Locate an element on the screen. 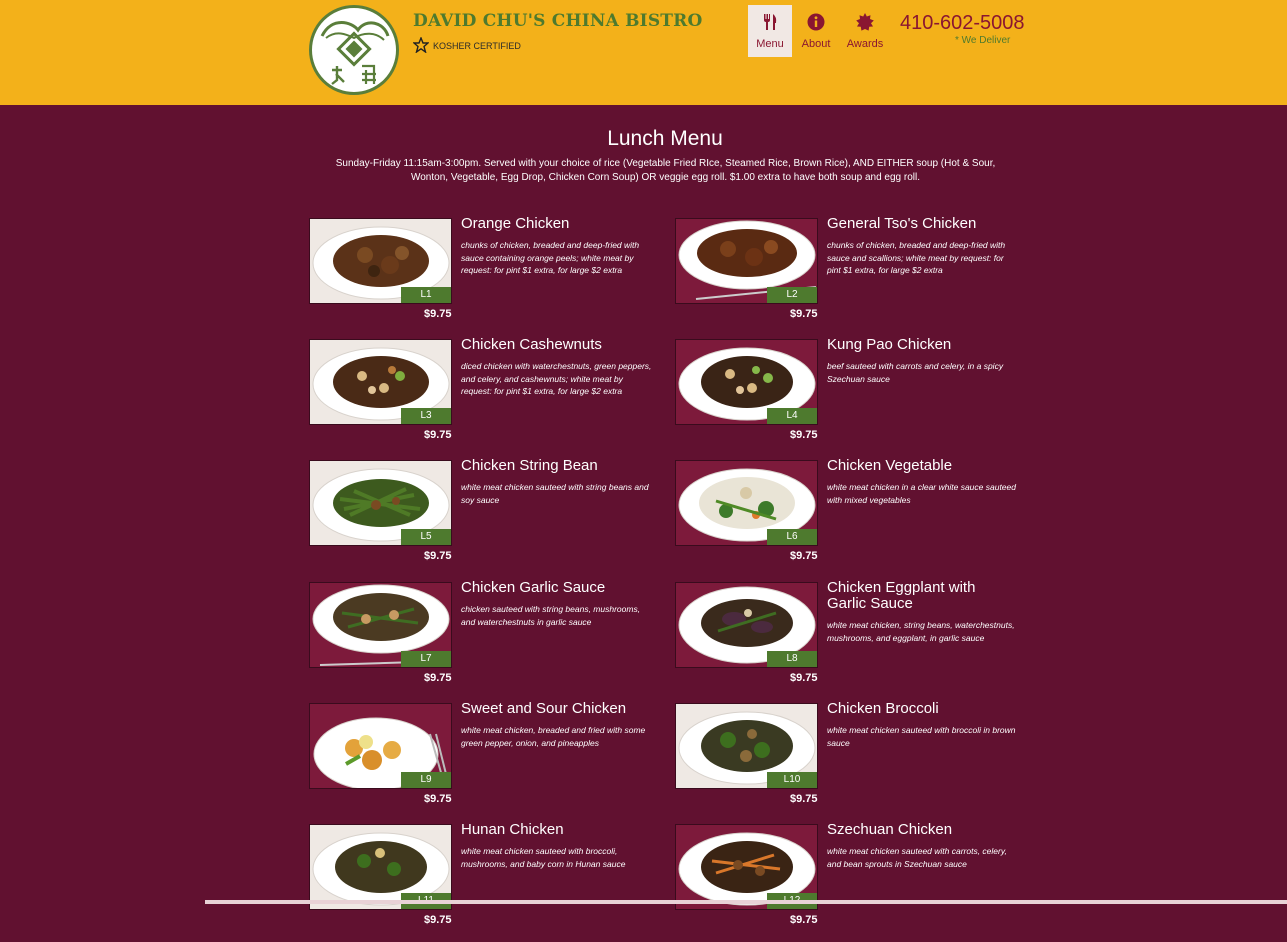  page-title: Lunch Menu is located at coordinates (665, 138).